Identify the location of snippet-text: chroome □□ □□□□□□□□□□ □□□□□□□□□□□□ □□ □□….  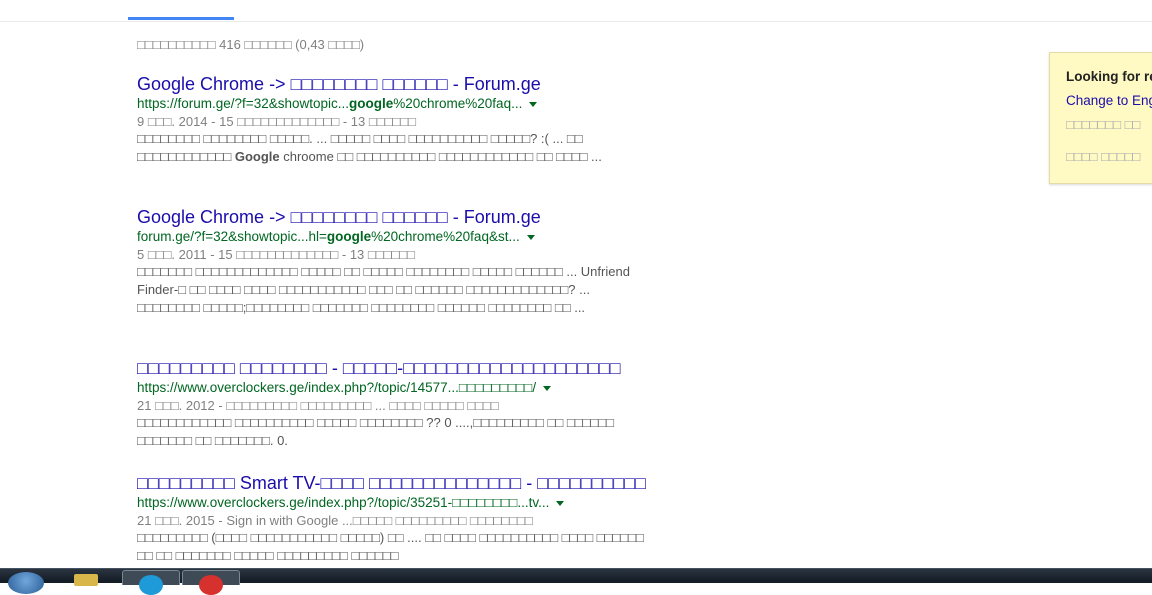
(440, 156).